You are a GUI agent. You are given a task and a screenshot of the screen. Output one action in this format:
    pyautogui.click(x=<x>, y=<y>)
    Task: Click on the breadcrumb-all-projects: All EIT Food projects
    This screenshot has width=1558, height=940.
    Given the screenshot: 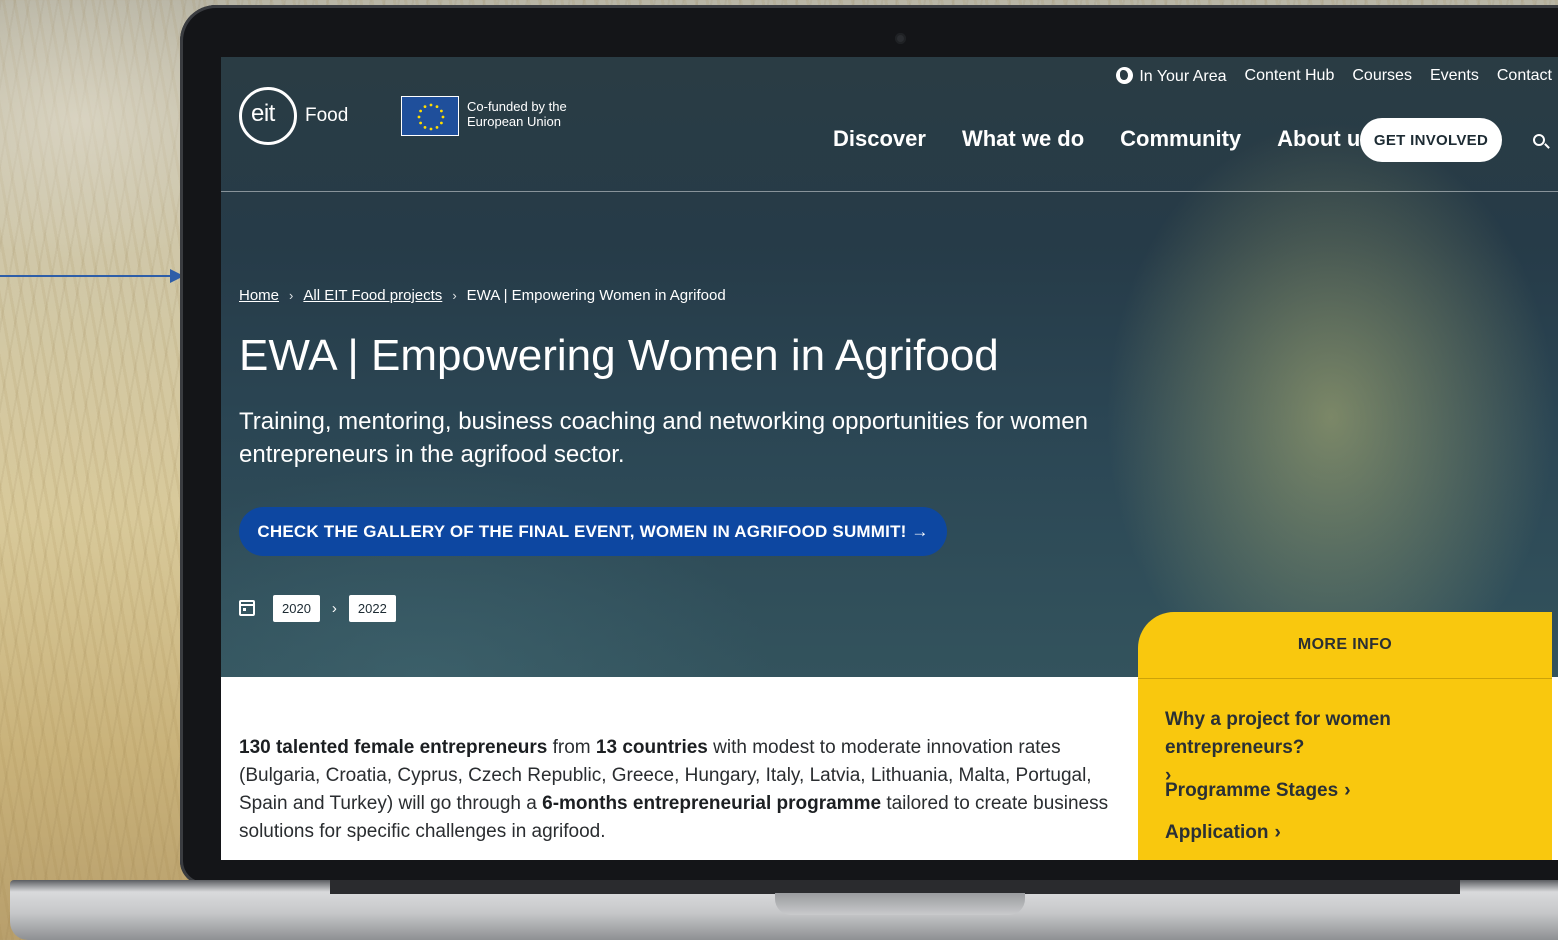 What is the action you would take?
    pyautogui.click(x=372, y=295)
    